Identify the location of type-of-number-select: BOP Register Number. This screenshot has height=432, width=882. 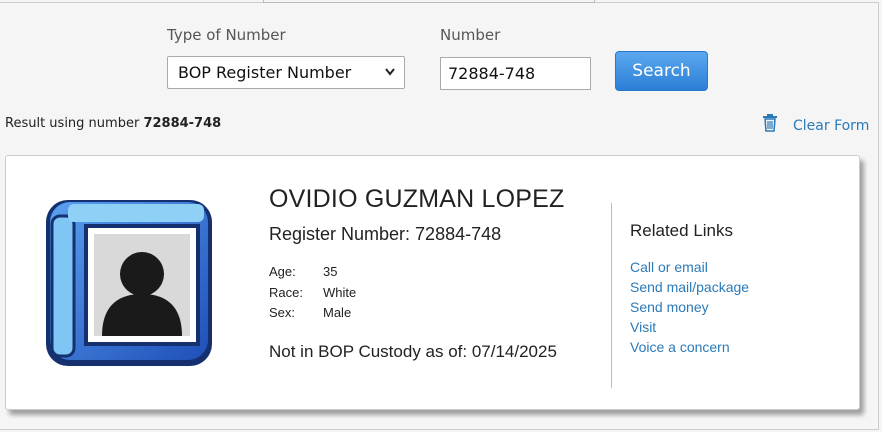
(286, 72).